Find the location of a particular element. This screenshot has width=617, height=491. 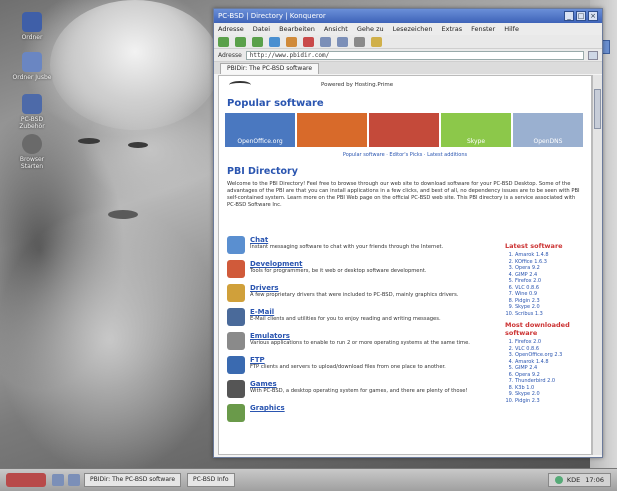

menu-item: Hilfe is located at coordinates (511, 29).